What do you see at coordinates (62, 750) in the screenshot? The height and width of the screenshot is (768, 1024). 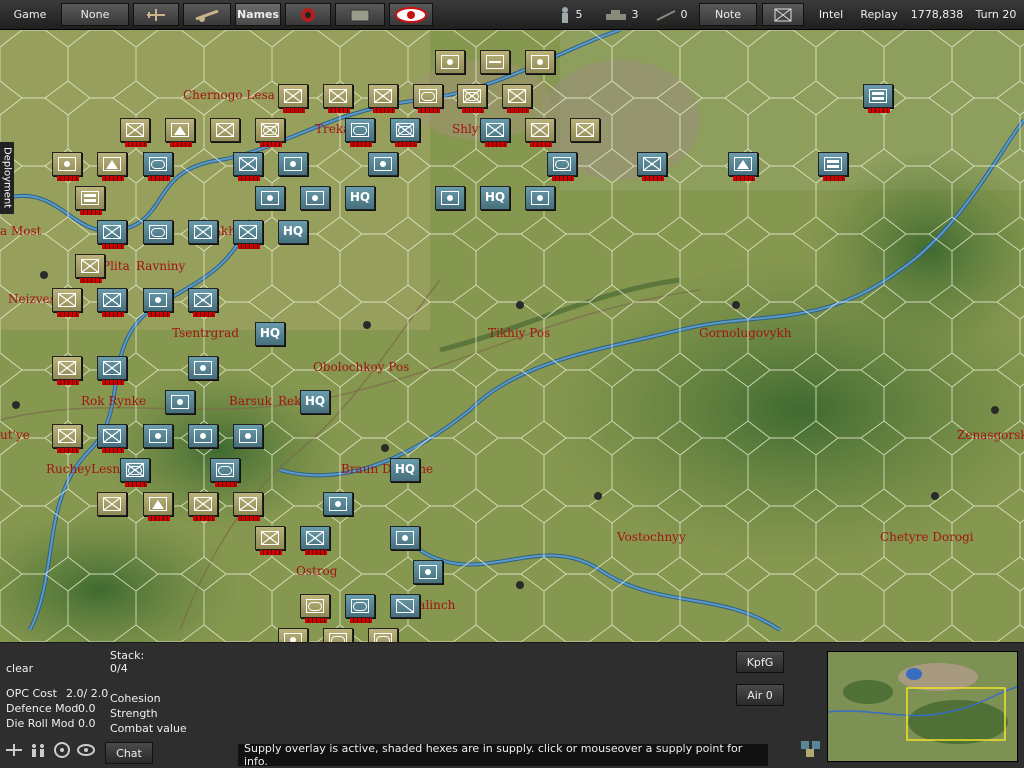 I see `target-tool-icon` at bounding box center [62, 750].